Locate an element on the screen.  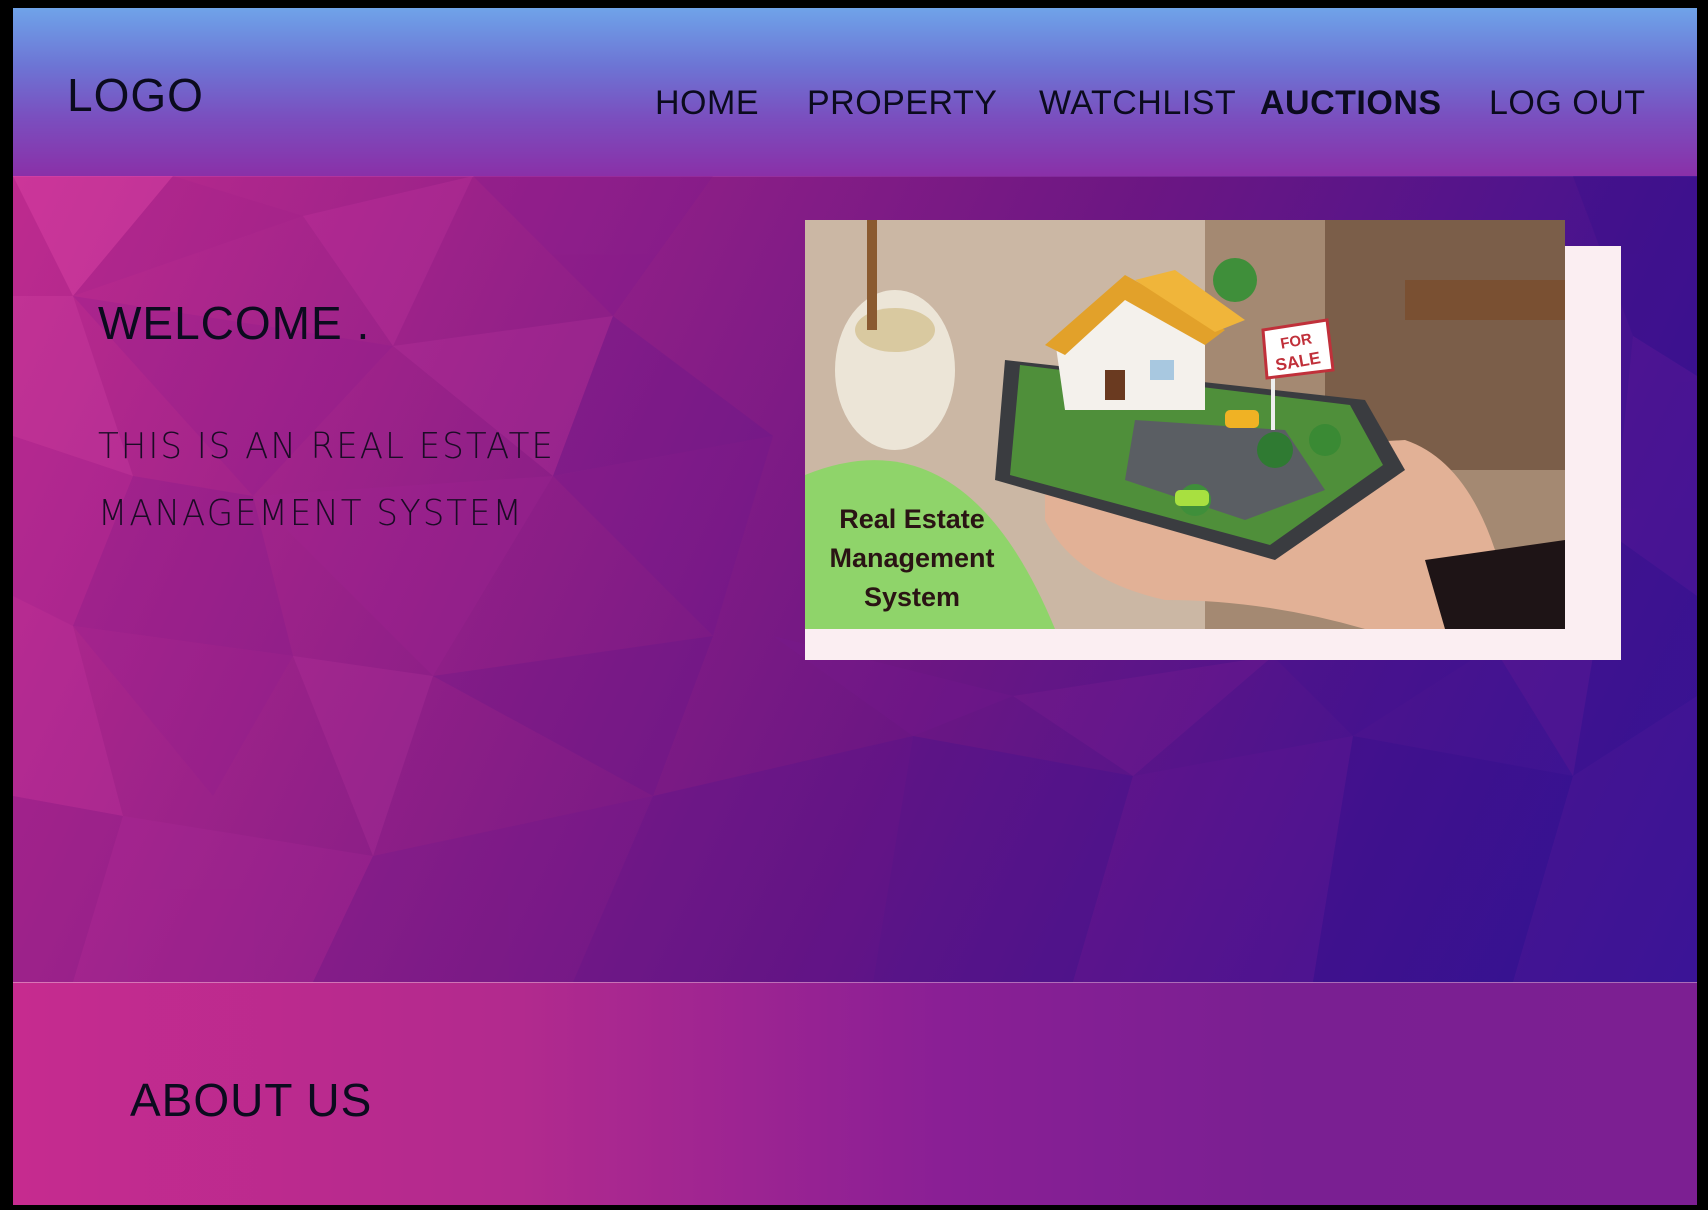
badge-line-1: Real Estate is located at coordinates (912, 519).